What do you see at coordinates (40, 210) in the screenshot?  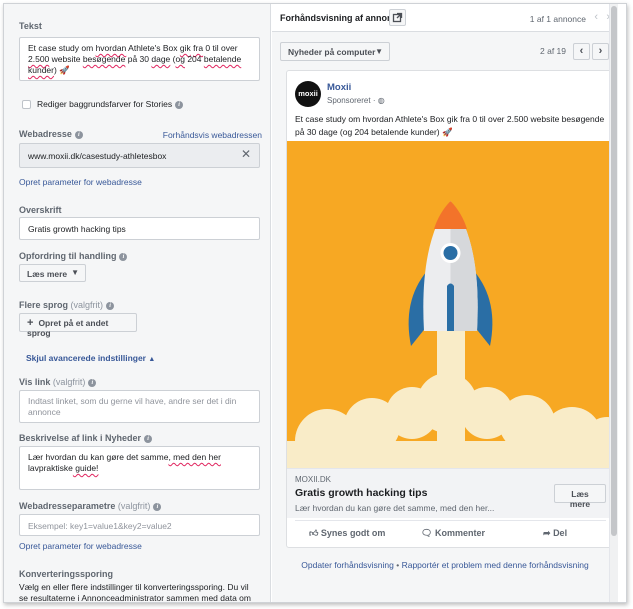 I see `headline-label: Overskrift` at bounding box center [40, 210].